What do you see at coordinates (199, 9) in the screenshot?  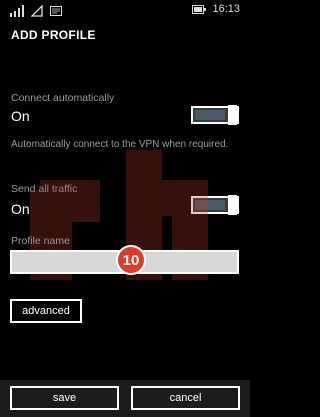 I see `battery-icon` at bounding box center [199, 9].